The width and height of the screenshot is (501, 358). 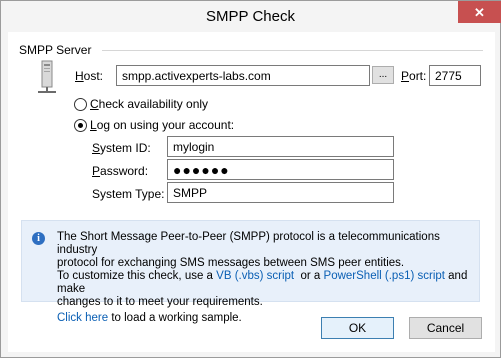 What do you see at coordinates (120, 171) in the screenshot?
I see `password-label: Password:` at bounding box center [120, 171].